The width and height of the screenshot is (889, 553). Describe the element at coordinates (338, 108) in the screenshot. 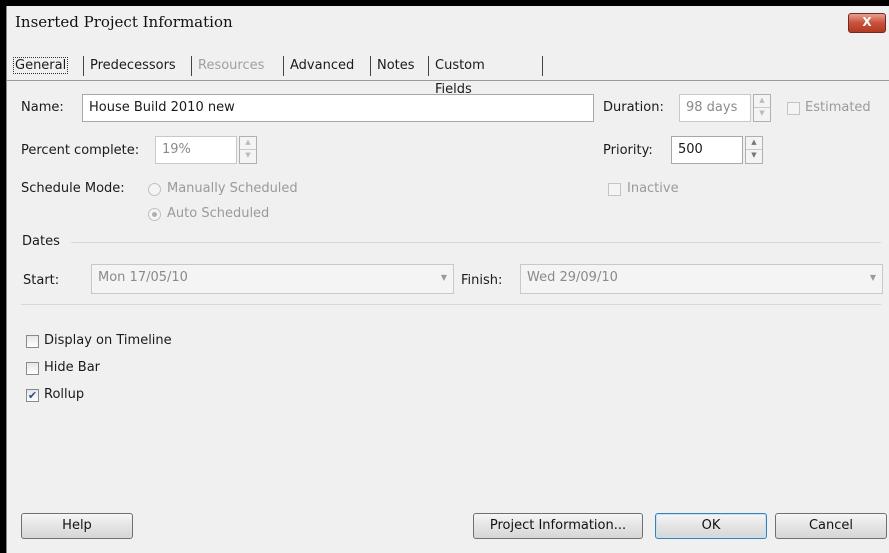

I see `name-field: House Build 2010 new` at that location.